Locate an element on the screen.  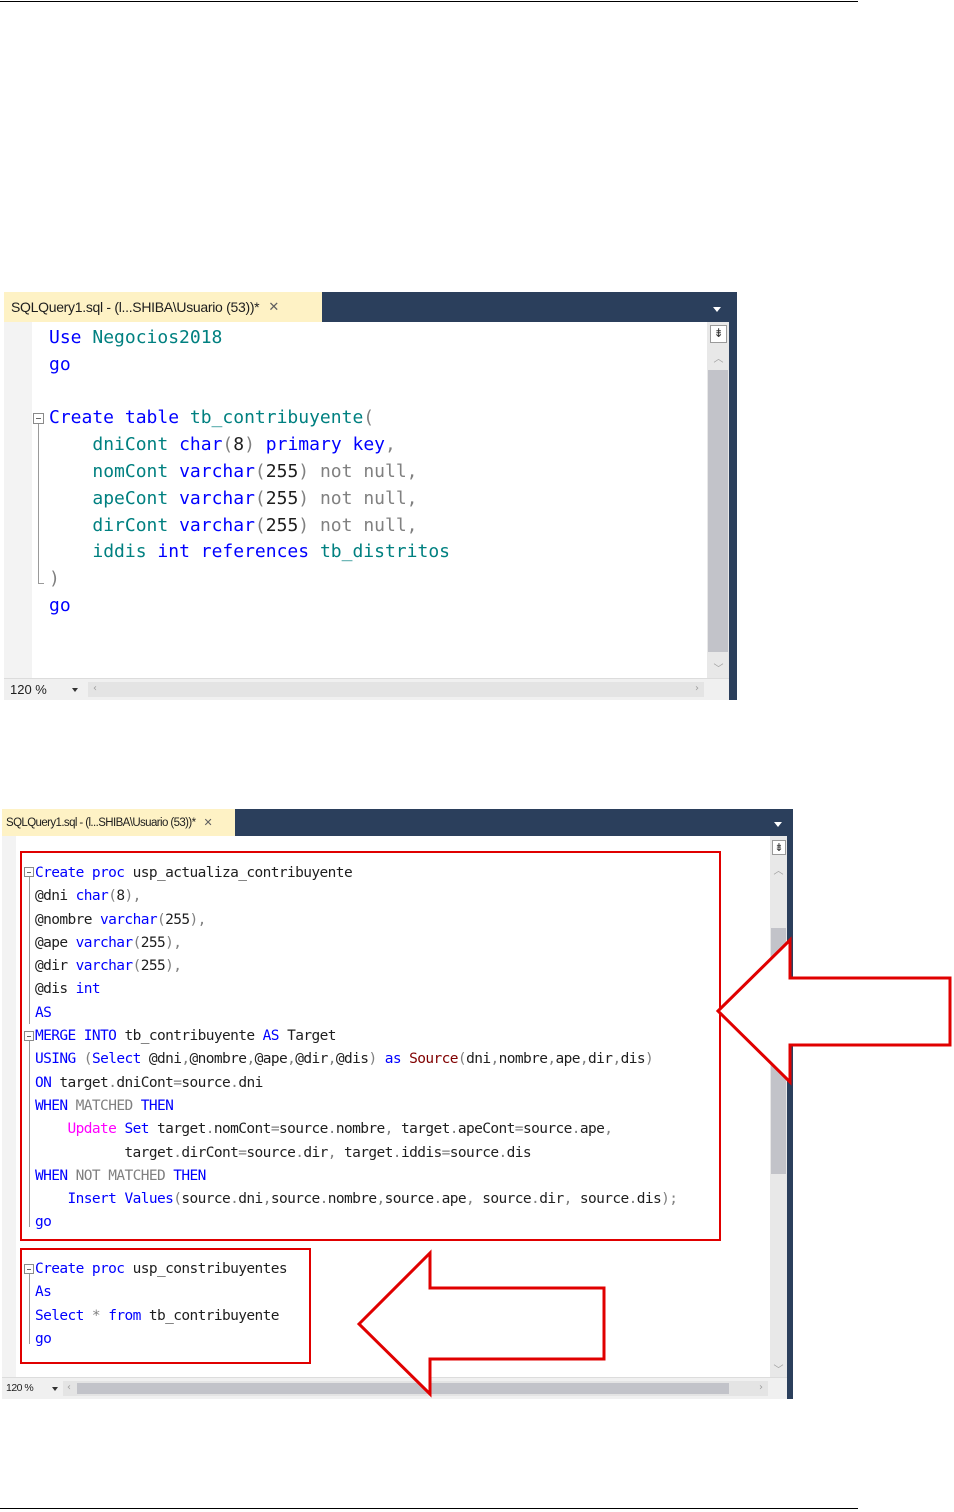
code-token: dniCont is located at coordinates (130, 445).